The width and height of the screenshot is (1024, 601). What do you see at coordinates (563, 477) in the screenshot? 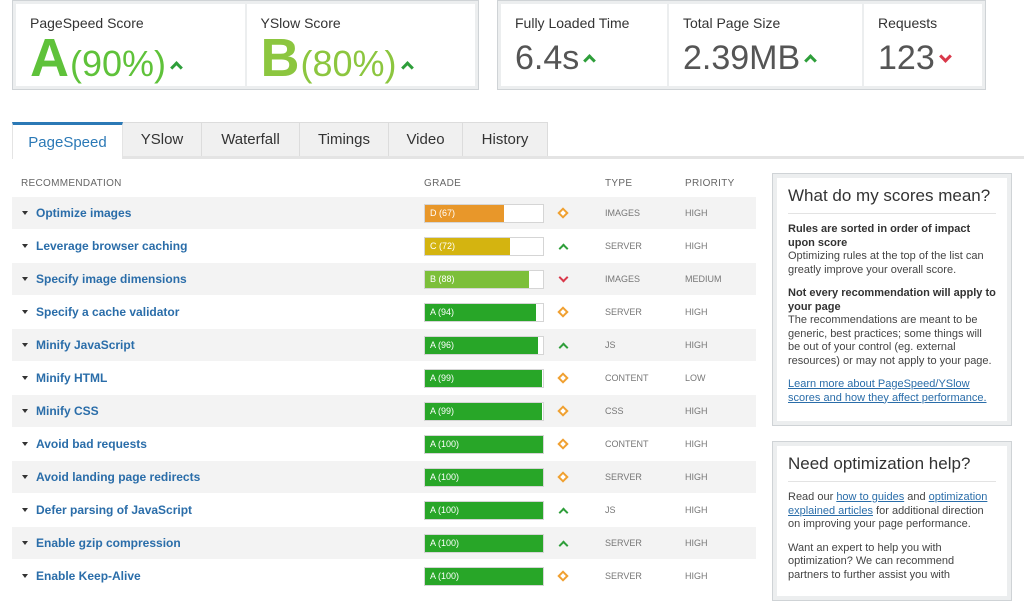
I see `no-change-icon` at bounding box center [563, 477].